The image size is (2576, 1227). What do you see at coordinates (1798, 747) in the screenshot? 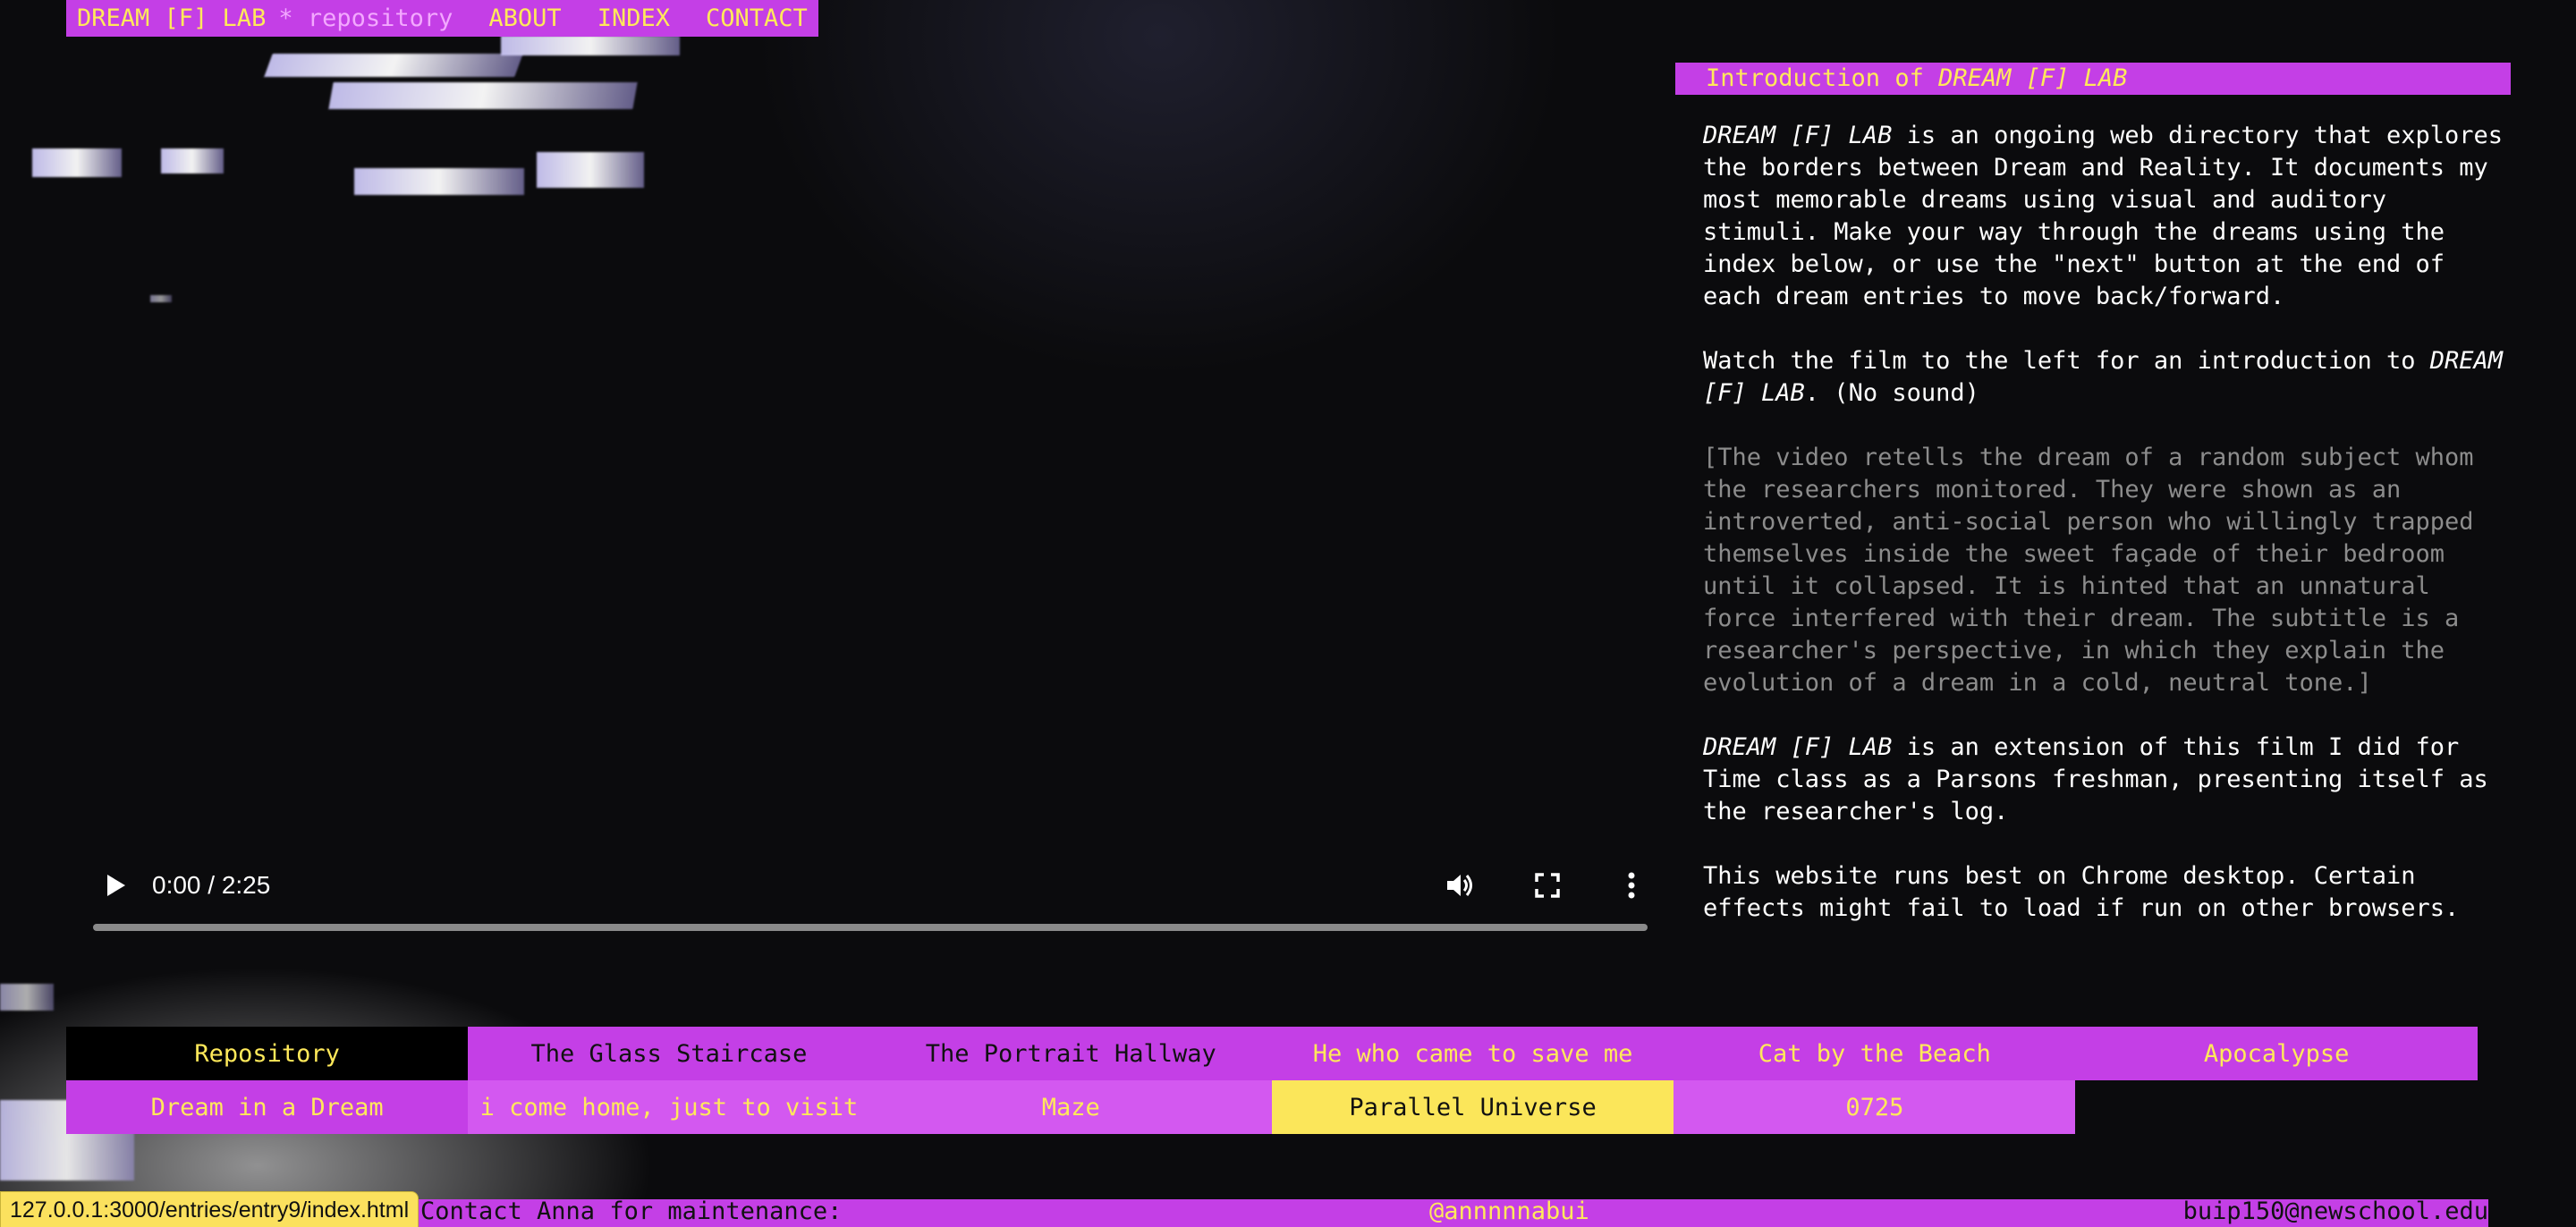
I see `intro-p4-title: DREAM [F] LAB` at bounding box center [1798, 747].